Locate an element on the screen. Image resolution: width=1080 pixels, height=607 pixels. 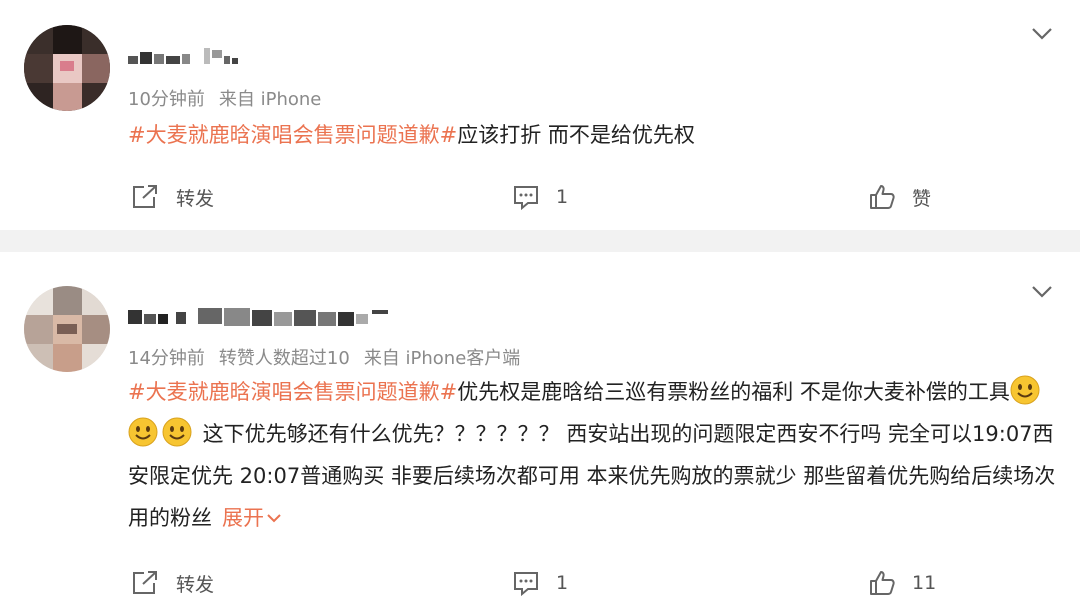
action-bar: 转发 1 赞 is located at coordinates (540, 197).